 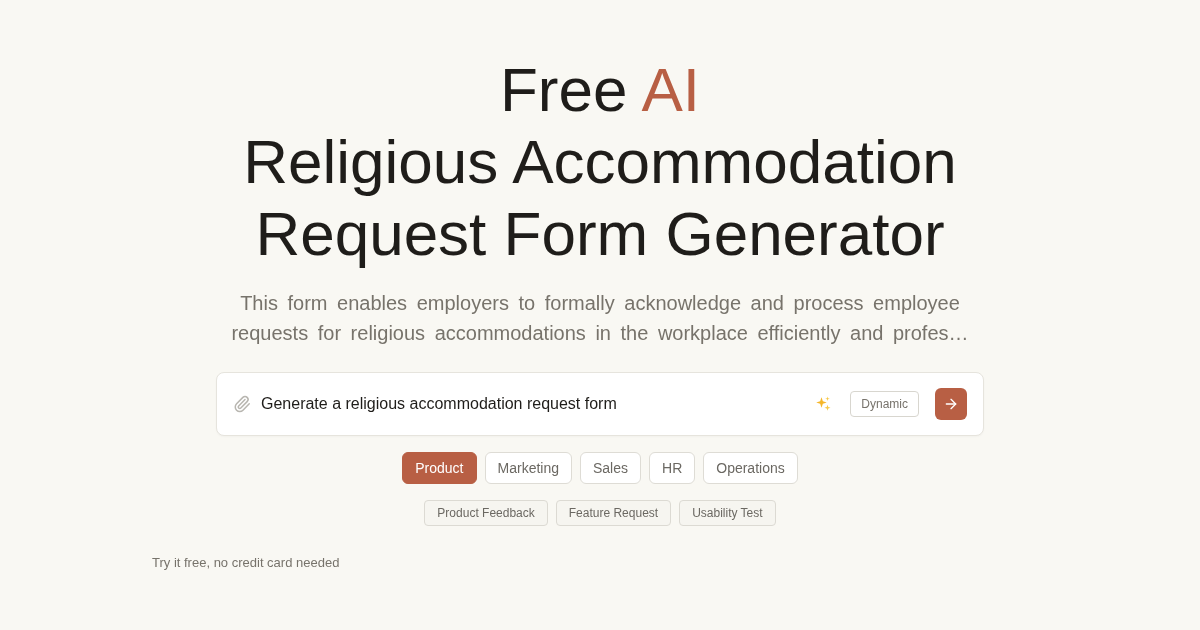 I want to click on footer-note: Try it free, no credit card needed, so click(x=246, y=562).